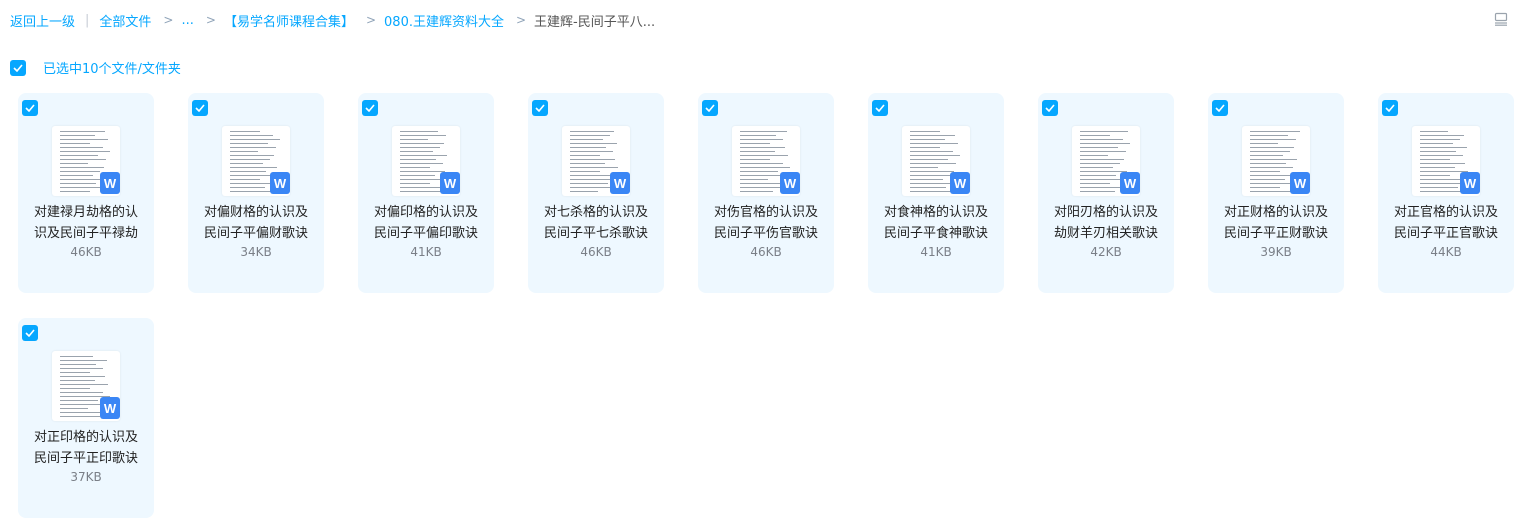  Describe the element at coordinates (426, 223) in the screenshot. I see `file-name: 对偏印格的认识及民间子平偏印歌诀` at that location.